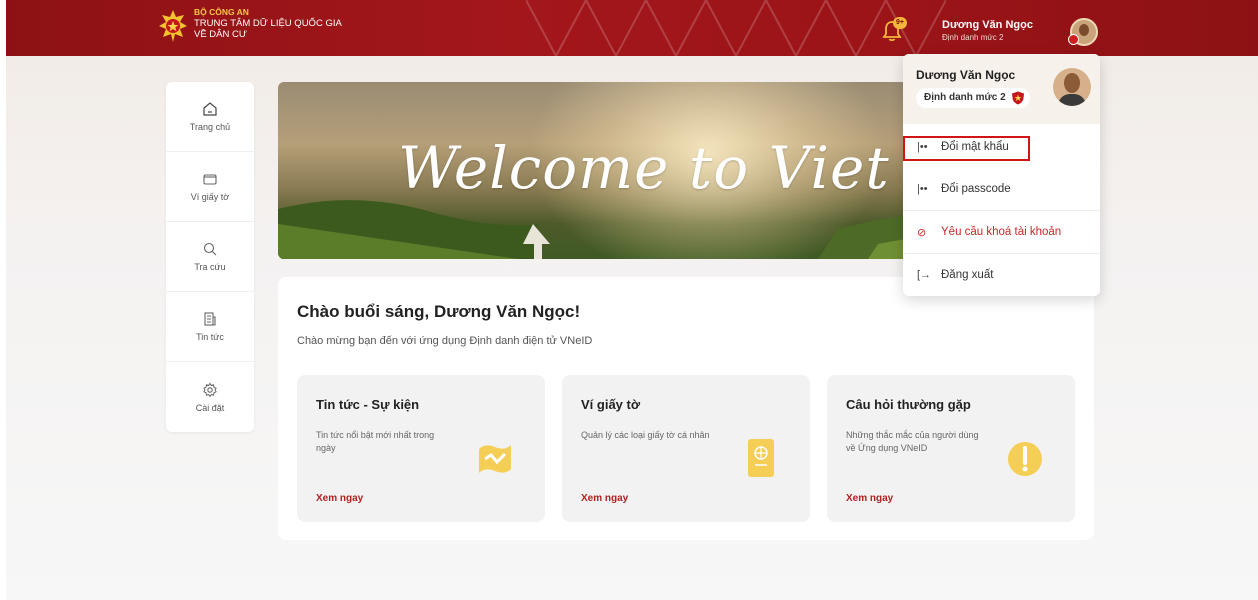  Describe the element at coordinates (922, 189) in the screenshot. I see `passcode-icon: |••` at that location.